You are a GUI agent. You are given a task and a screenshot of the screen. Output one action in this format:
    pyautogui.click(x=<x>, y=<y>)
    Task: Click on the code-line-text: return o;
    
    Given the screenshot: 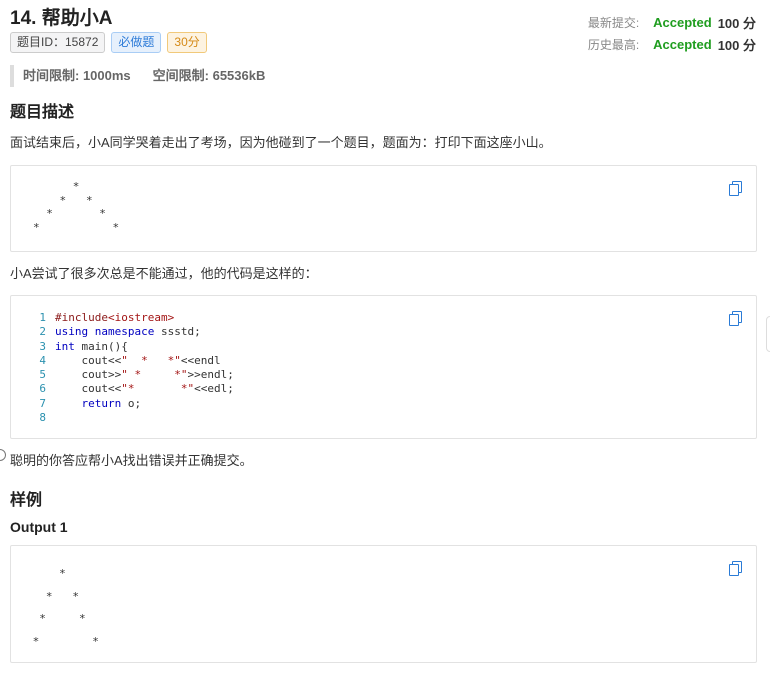 What is the action you would take?
    pyautogui.click(x=111, y=403)
    